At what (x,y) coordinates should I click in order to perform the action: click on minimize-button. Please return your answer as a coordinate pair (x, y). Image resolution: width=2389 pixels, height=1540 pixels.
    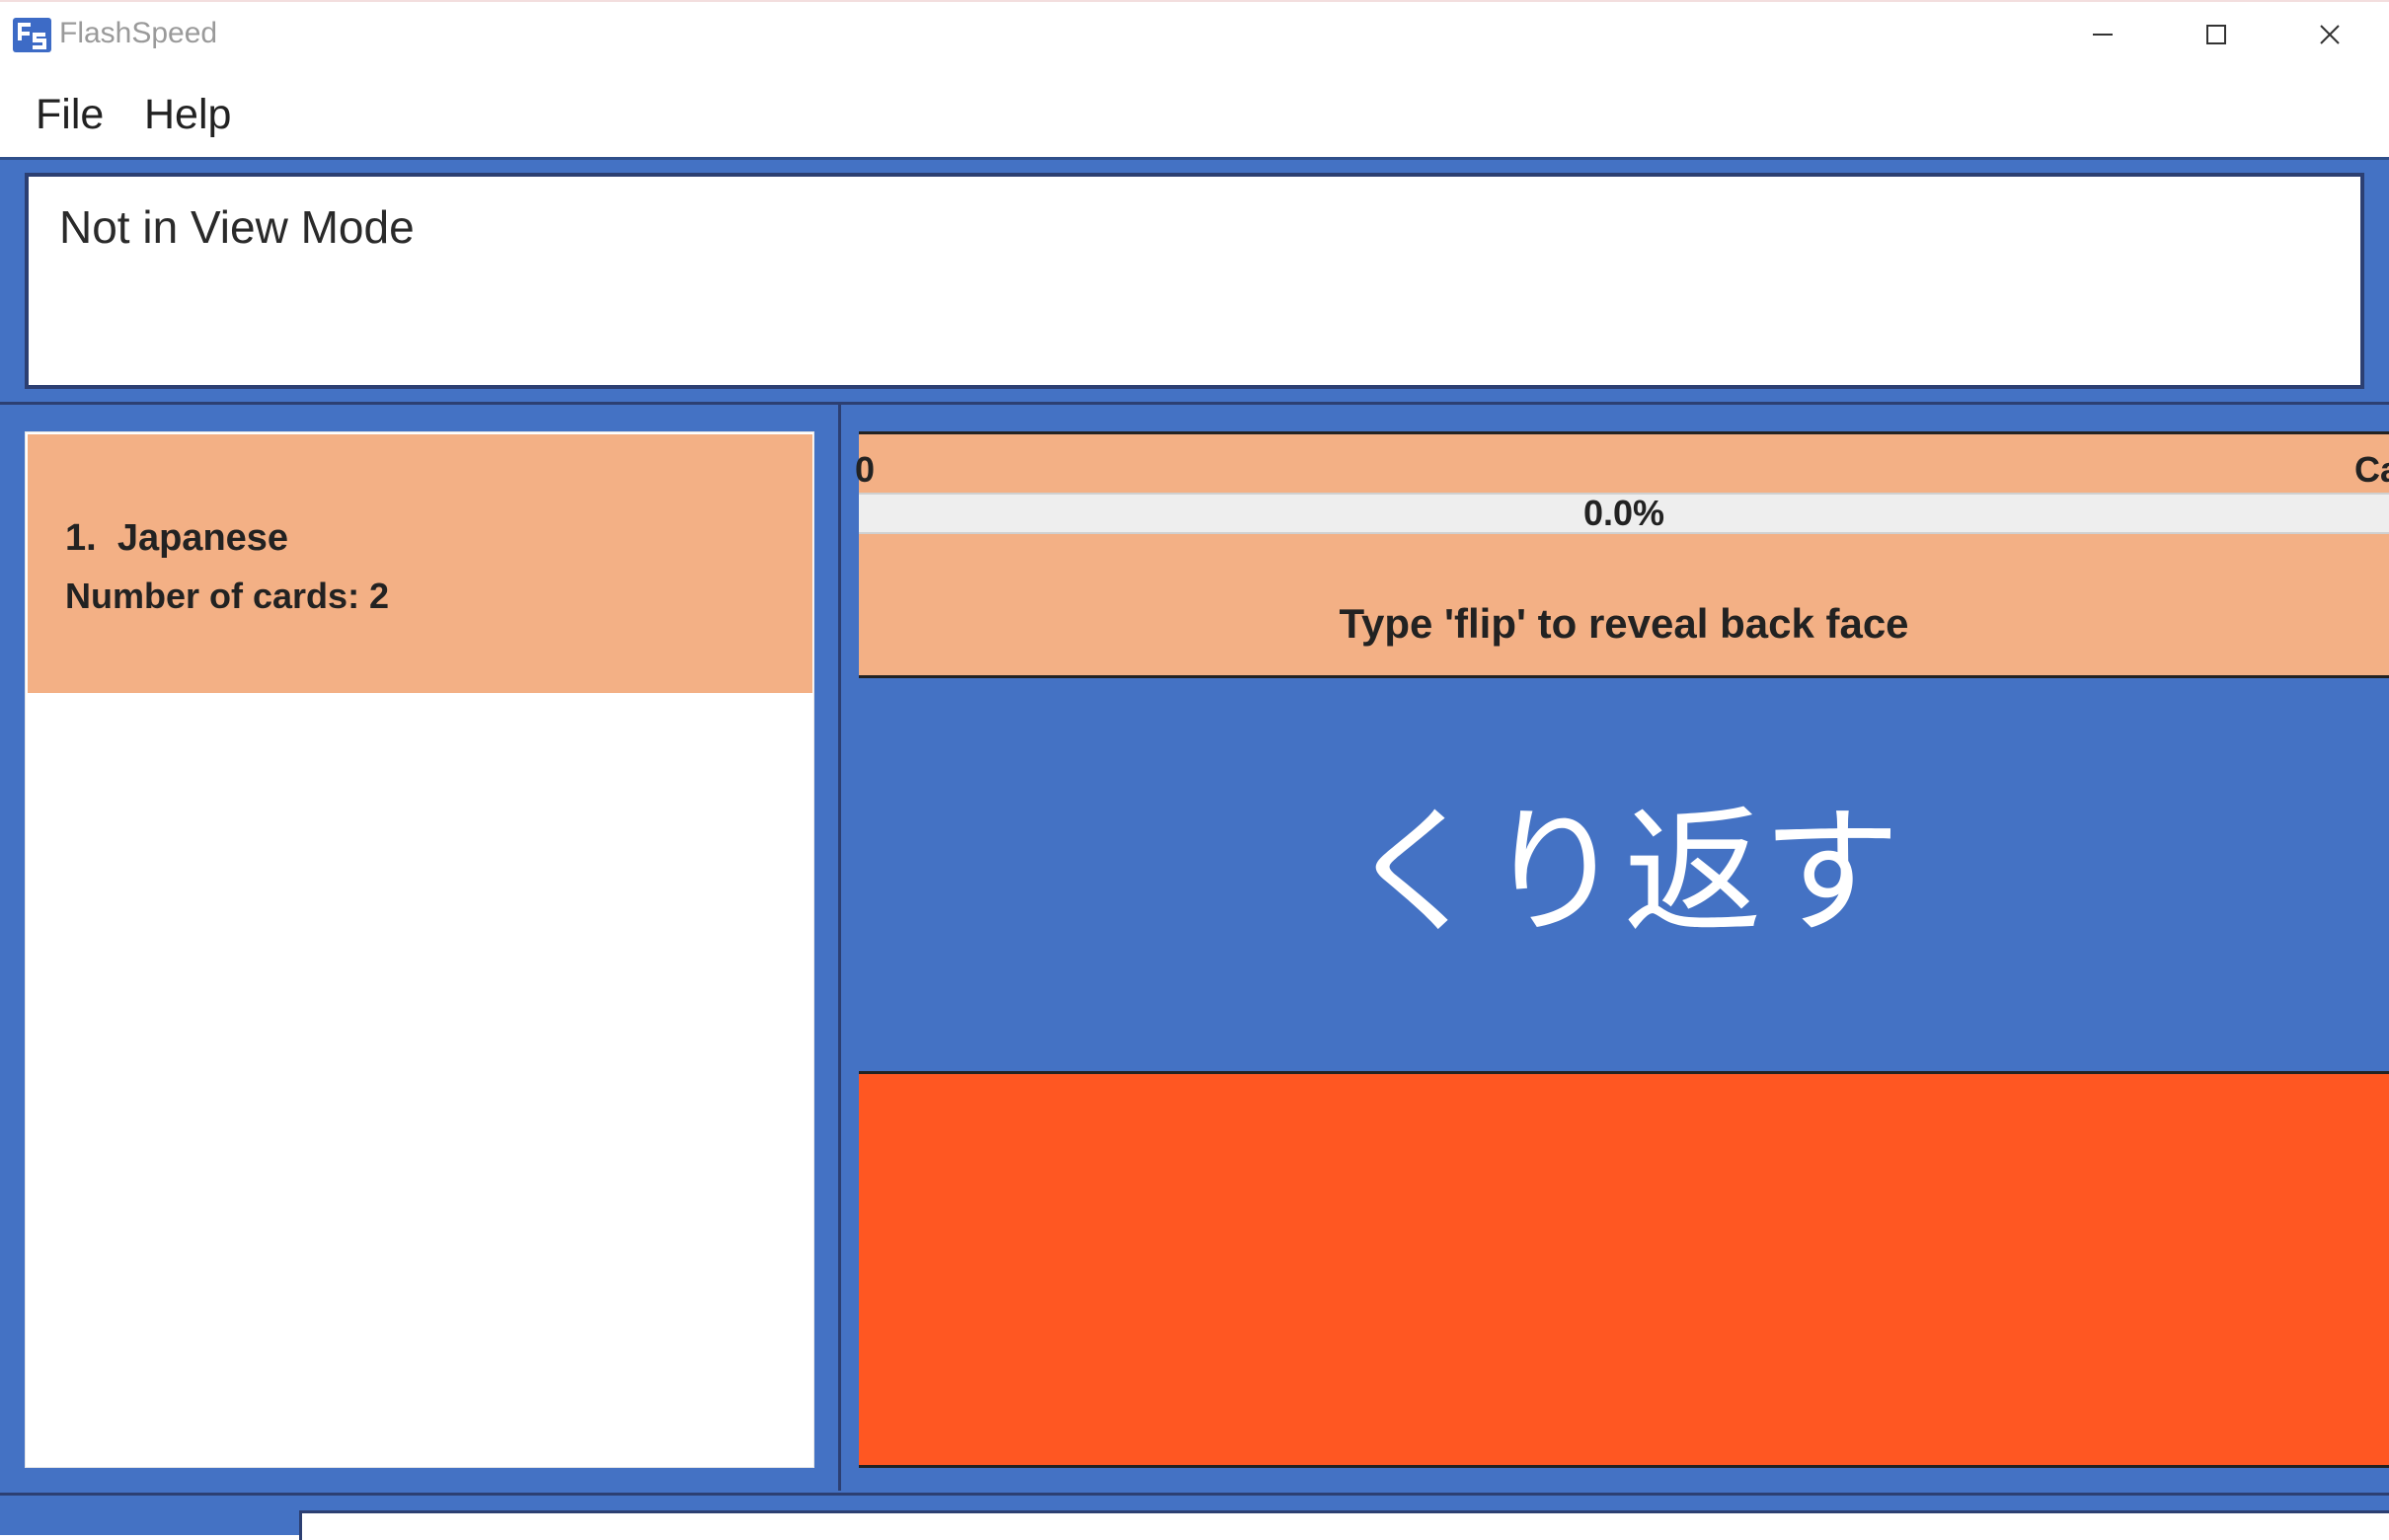
    Looking at the image, I should click on (2103, 34).